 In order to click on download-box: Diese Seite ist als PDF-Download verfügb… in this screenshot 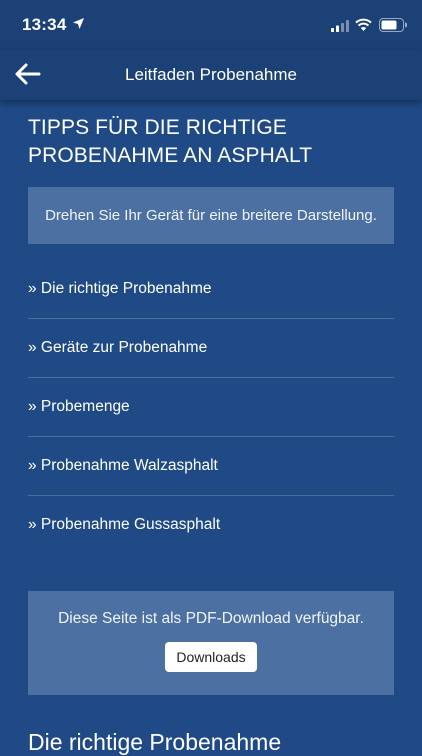, I will do `click(211, 643)`.